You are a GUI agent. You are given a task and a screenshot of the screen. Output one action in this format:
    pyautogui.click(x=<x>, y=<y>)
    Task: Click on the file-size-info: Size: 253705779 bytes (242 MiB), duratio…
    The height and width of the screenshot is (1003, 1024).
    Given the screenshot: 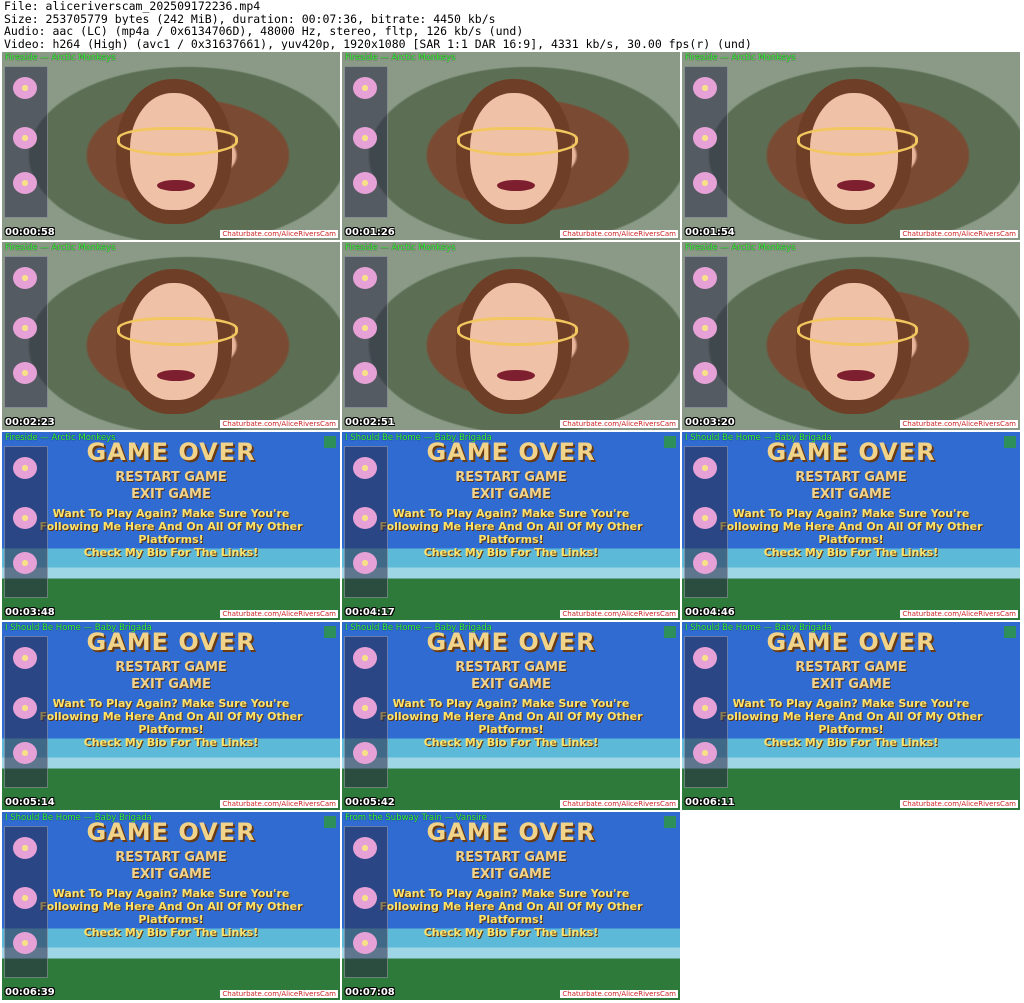 What is the action you would take?
    pyautogui.click(x=250, y=18)
    